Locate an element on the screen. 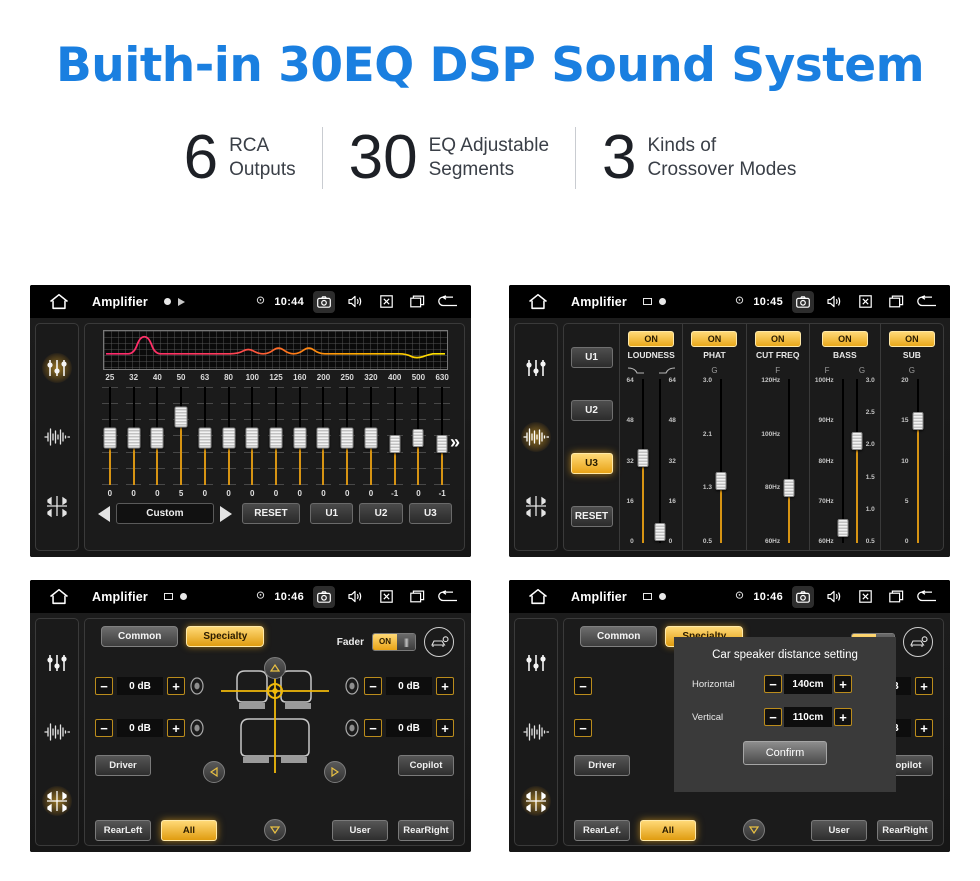  preset-name: Custom is located at coordinates (165, 513).